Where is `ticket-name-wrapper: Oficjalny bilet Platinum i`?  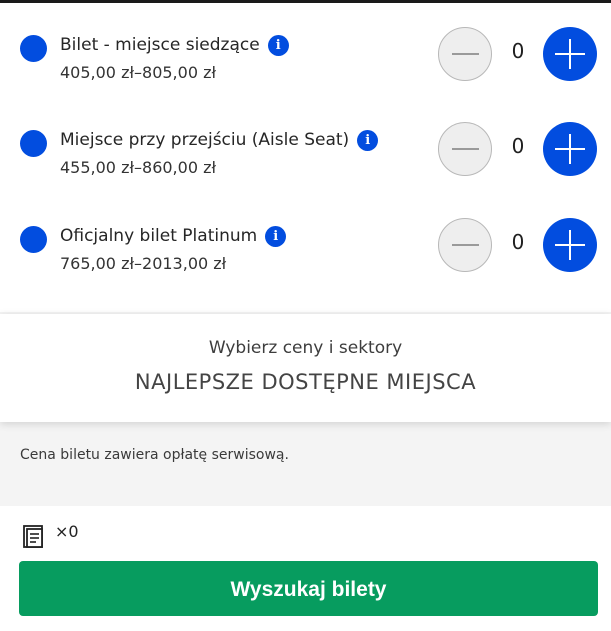 ticket-name-wrapper: Oficjalny bilet Platinum i is located at coordinates (173, 236).